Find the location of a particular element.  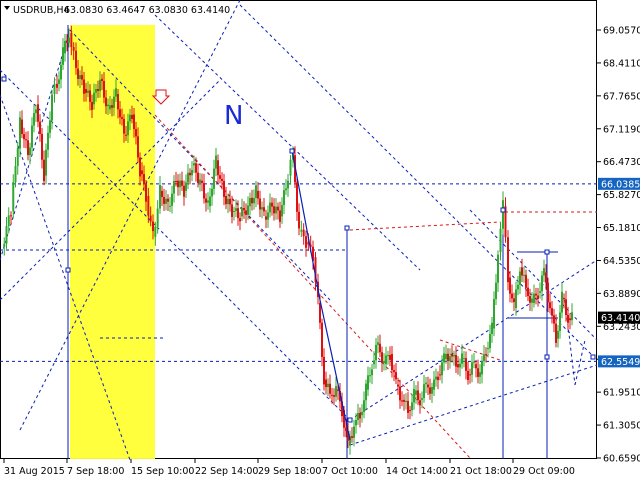

x-tick-label: 31 Aug 2015 is located at coordinates (34, 471).